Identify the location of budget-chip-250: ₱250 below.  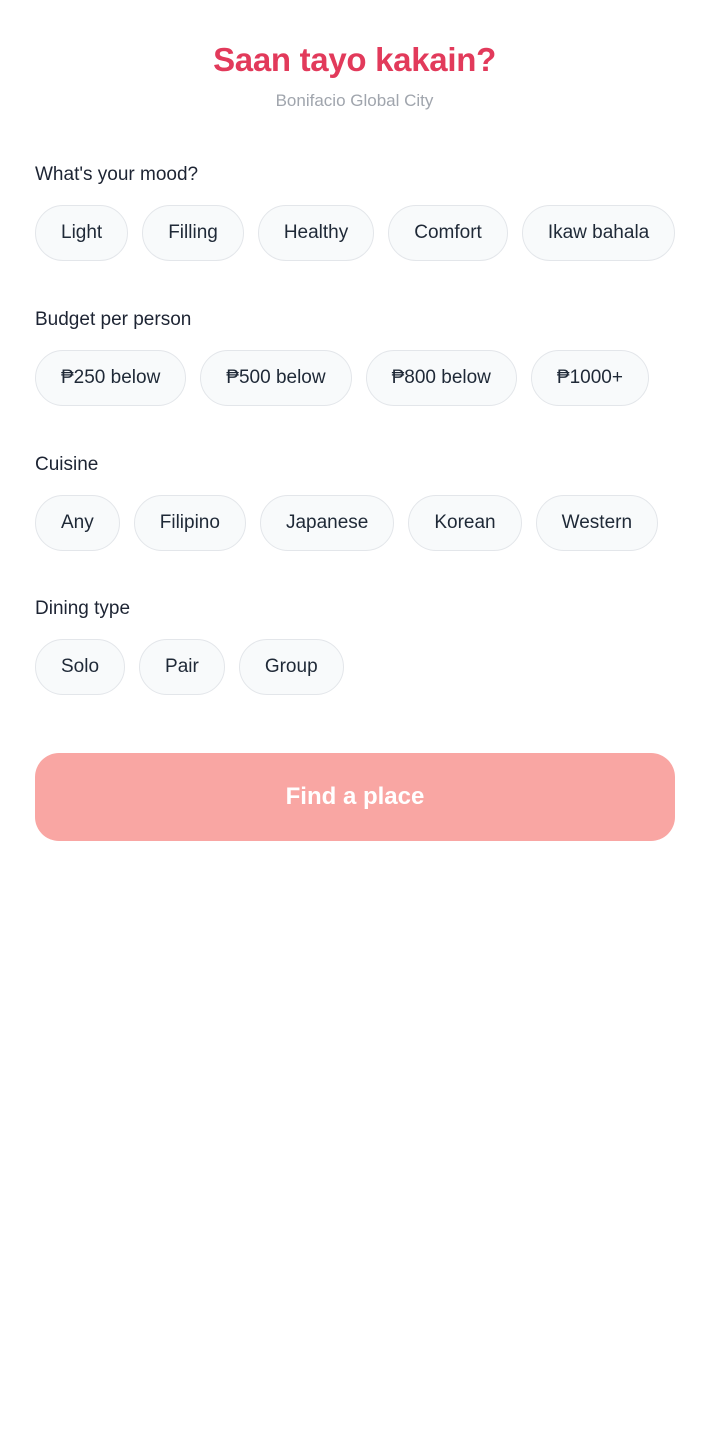
(111, 378).